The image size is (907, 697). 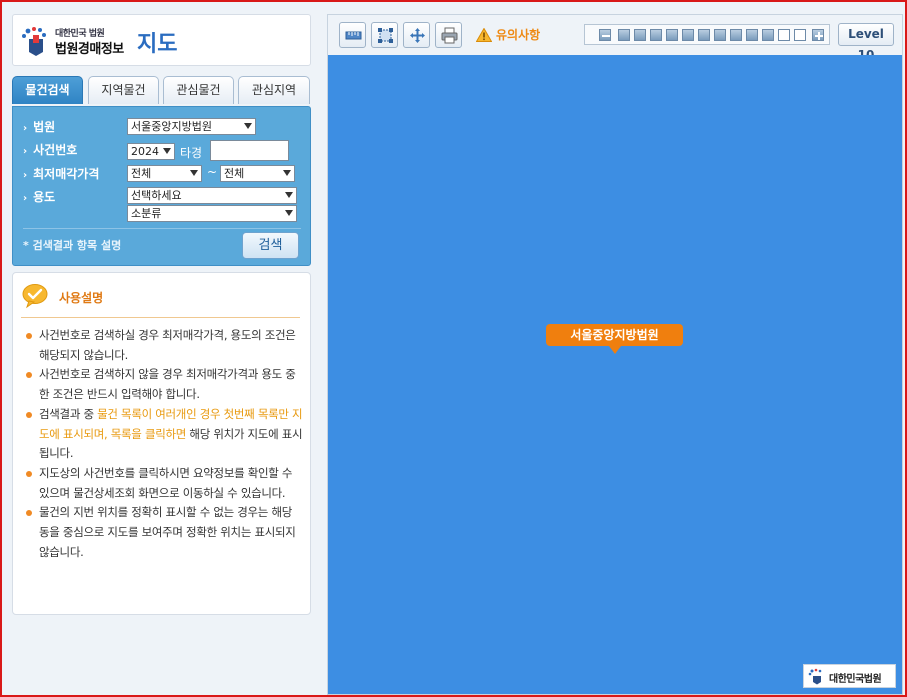 I want to click on print-button, so click(x=448, y=35).